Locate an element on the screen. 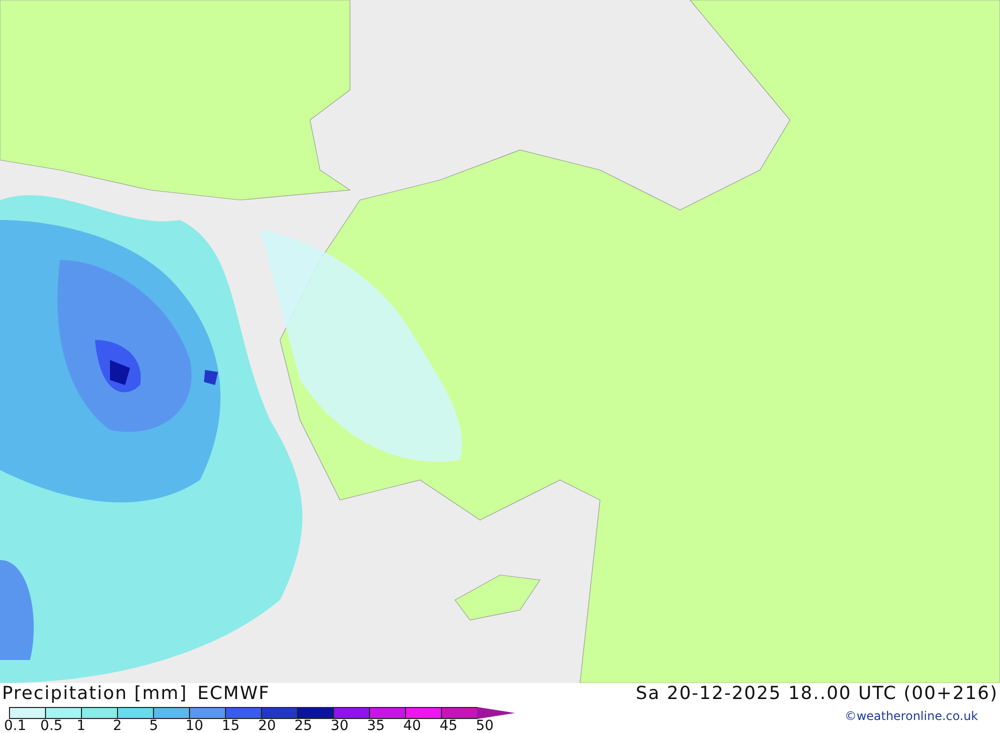 Image resolution: width=1000 pixels, height=733 pixels. legend-label: 5 is located at coordinates (154, 726).